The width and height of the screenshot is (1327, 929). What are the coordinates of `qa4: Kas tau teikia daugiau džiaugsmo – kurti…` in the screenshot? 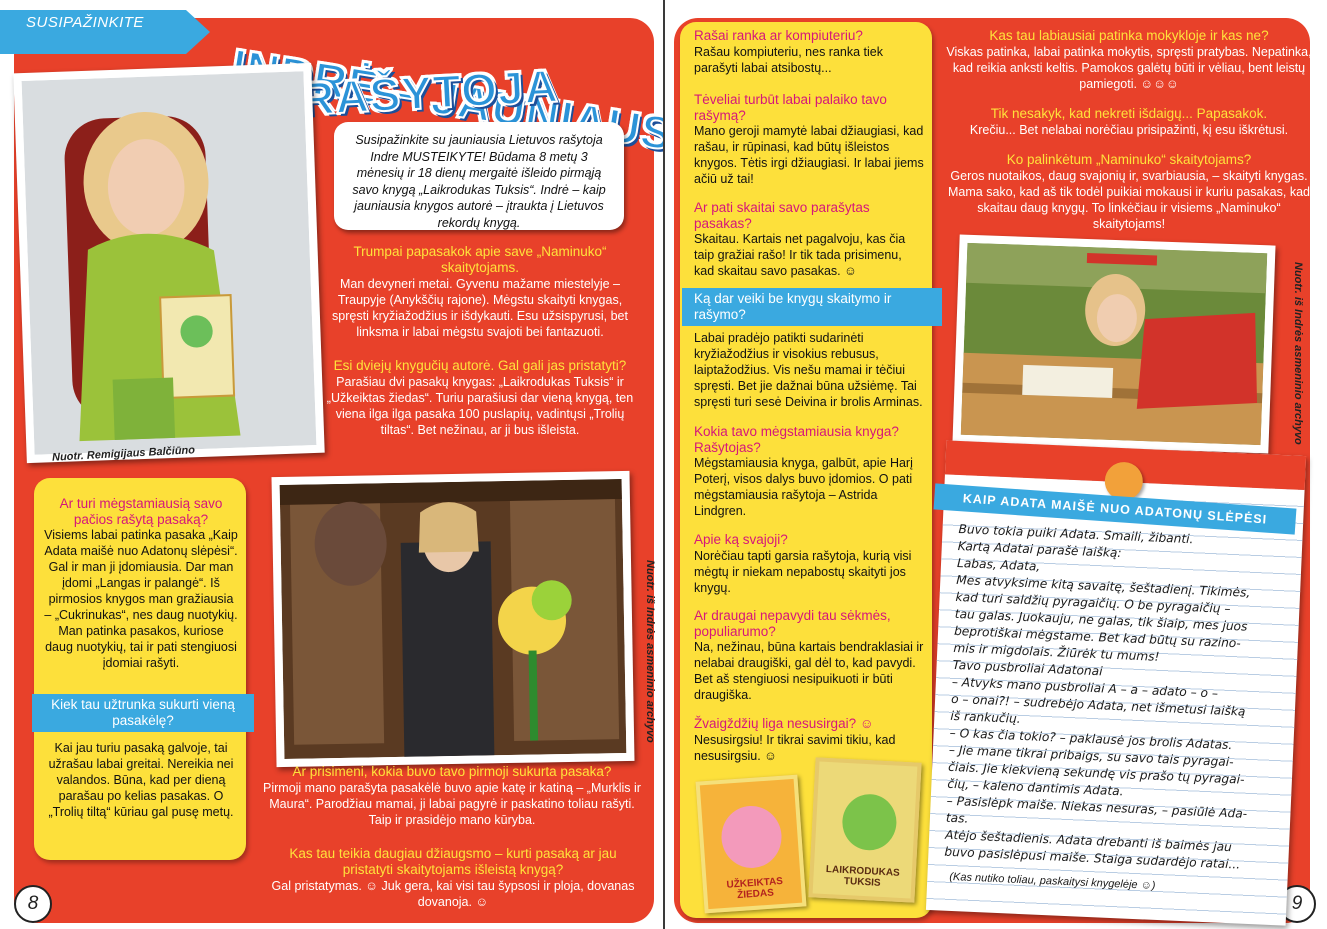 It's located at (453, 878).